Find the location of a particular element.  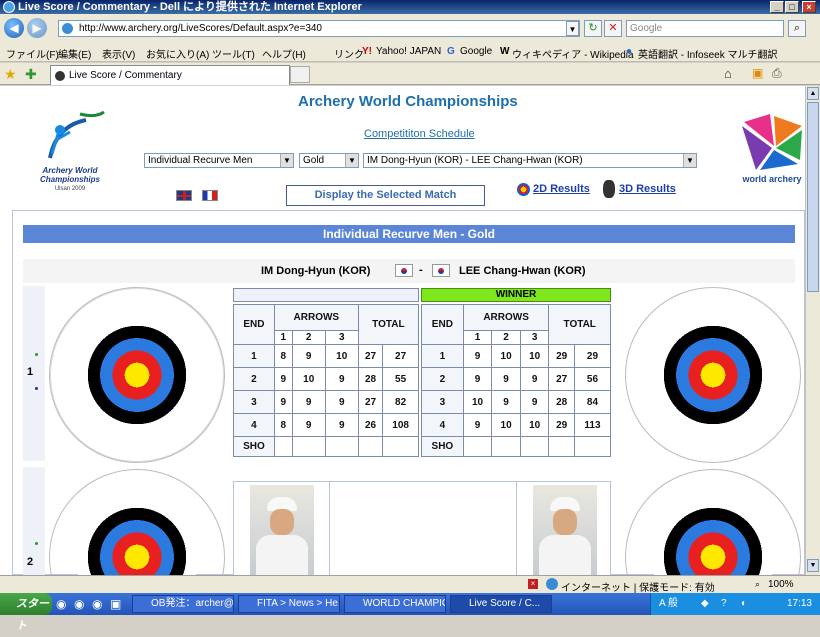

competition-schedule-link: Competititon Schedule is located at coordinates (419, 134).